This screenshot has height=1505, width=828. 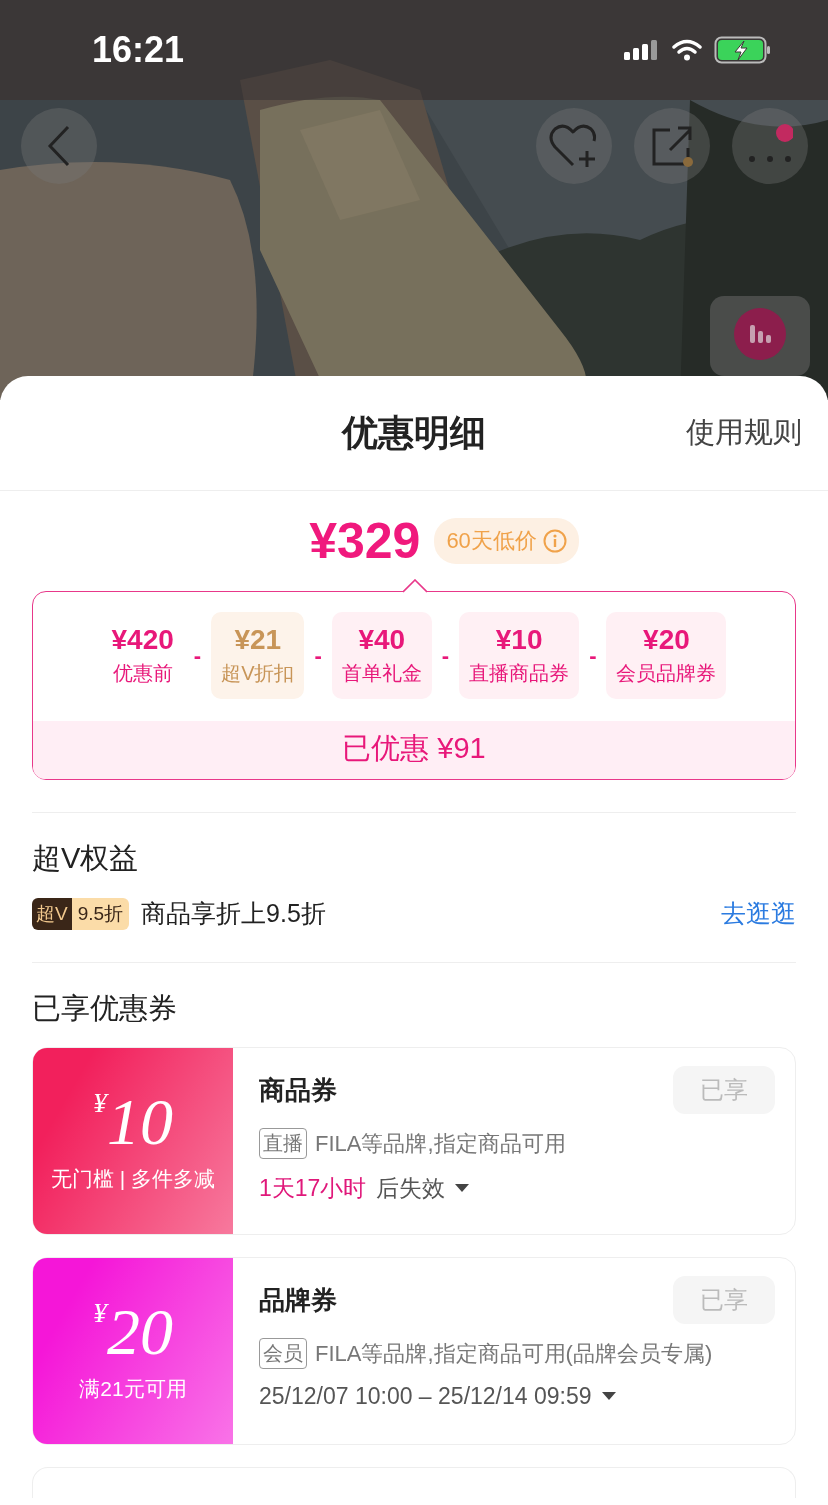 I want to click on status-time: 16:21, so click(x=138, y=50).